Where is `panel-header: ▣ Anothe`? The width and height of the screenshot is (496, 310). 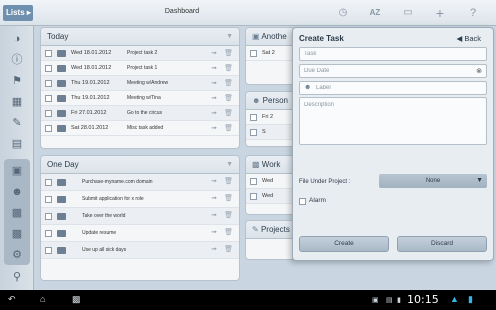
panel-header: ▣ Anothe is located at coordinates (270, 37).